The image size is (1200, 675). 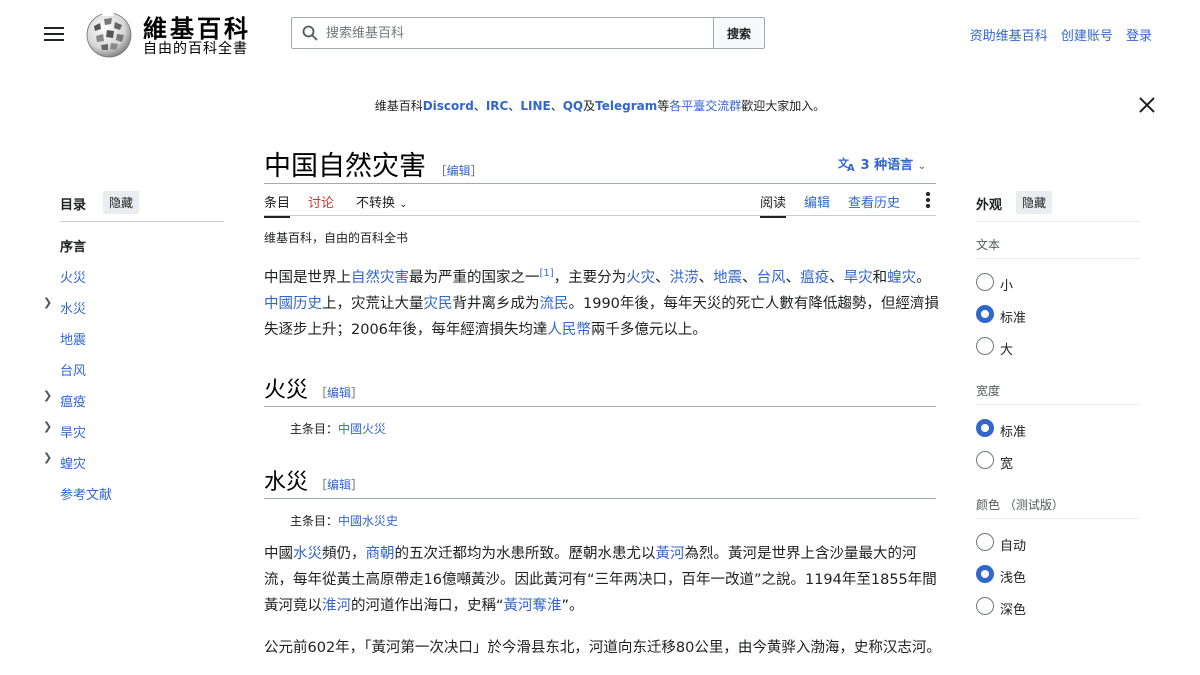 What do you see at coordinates (573, 106) in the screenshot?
I see `qq-link: QQ` at bounding box center [573, 106].